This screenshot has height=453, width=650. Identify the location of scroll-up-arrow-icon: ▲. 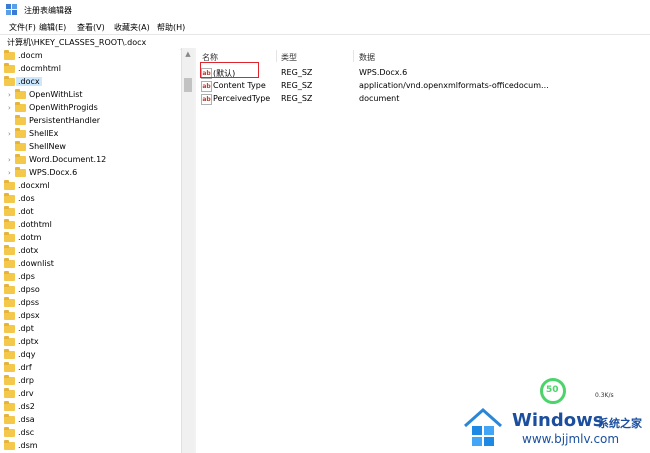
(188, 54).